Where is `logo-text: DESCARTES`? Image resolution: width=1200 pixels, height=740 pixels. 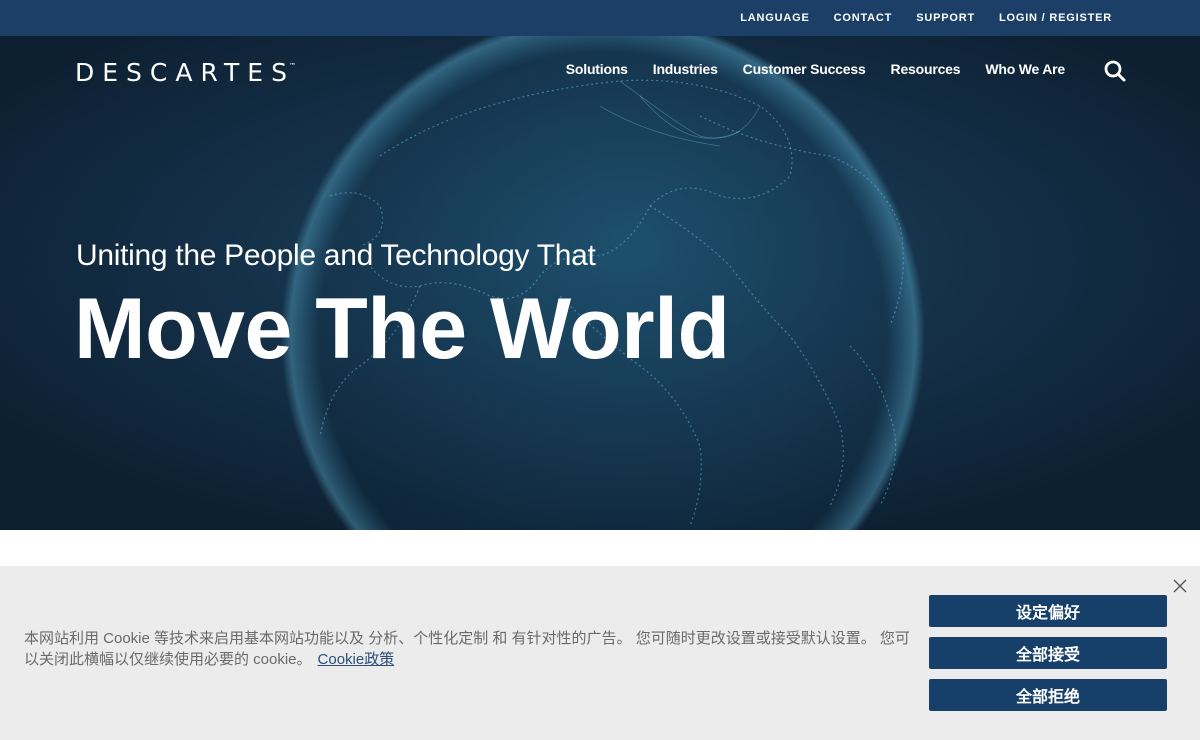
logo-text: DESCARTES is located at coordinates (185, 72).